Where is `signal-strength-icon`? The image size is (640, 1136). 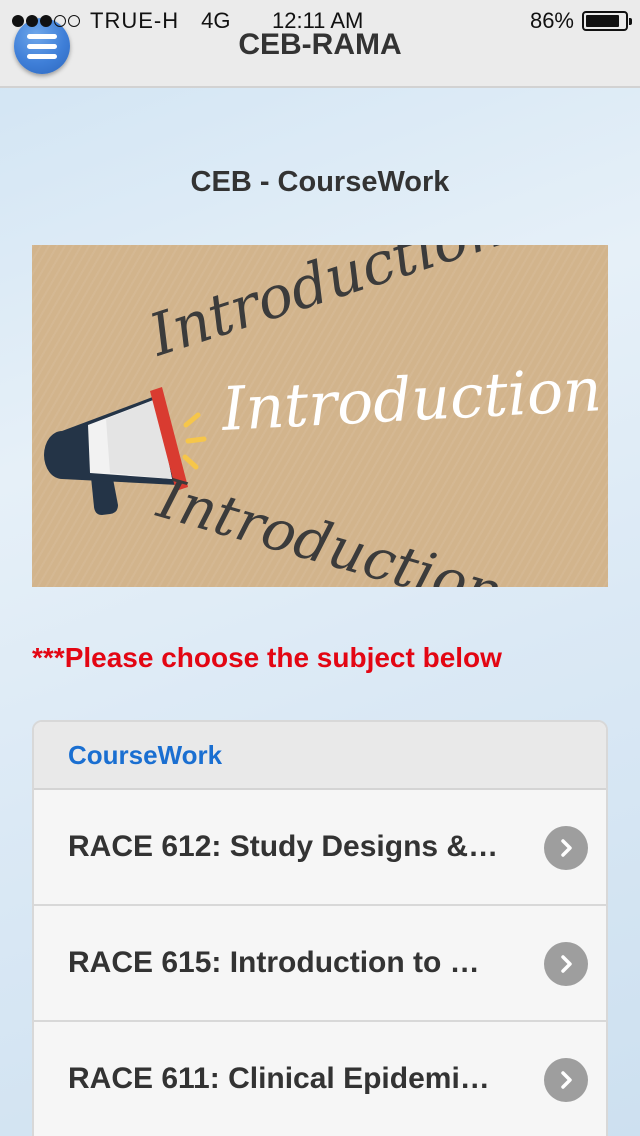
signal-strength-icon is located at coordinates (46, 21).